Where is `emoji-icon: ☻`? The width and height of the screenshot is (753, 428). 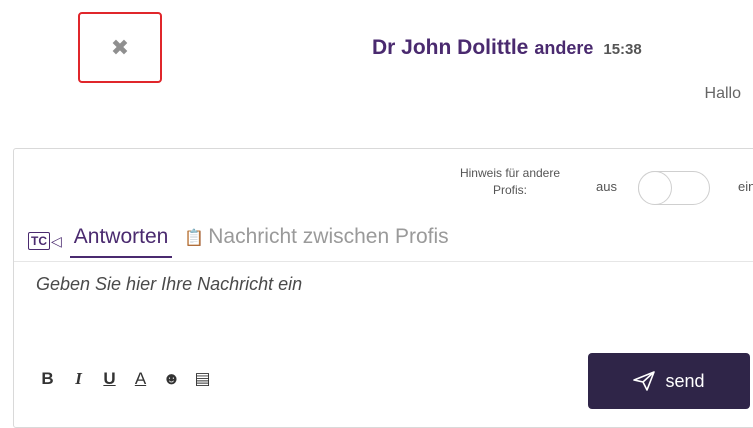 emoji-icon: ☻ is located at coordinates (171, 379).